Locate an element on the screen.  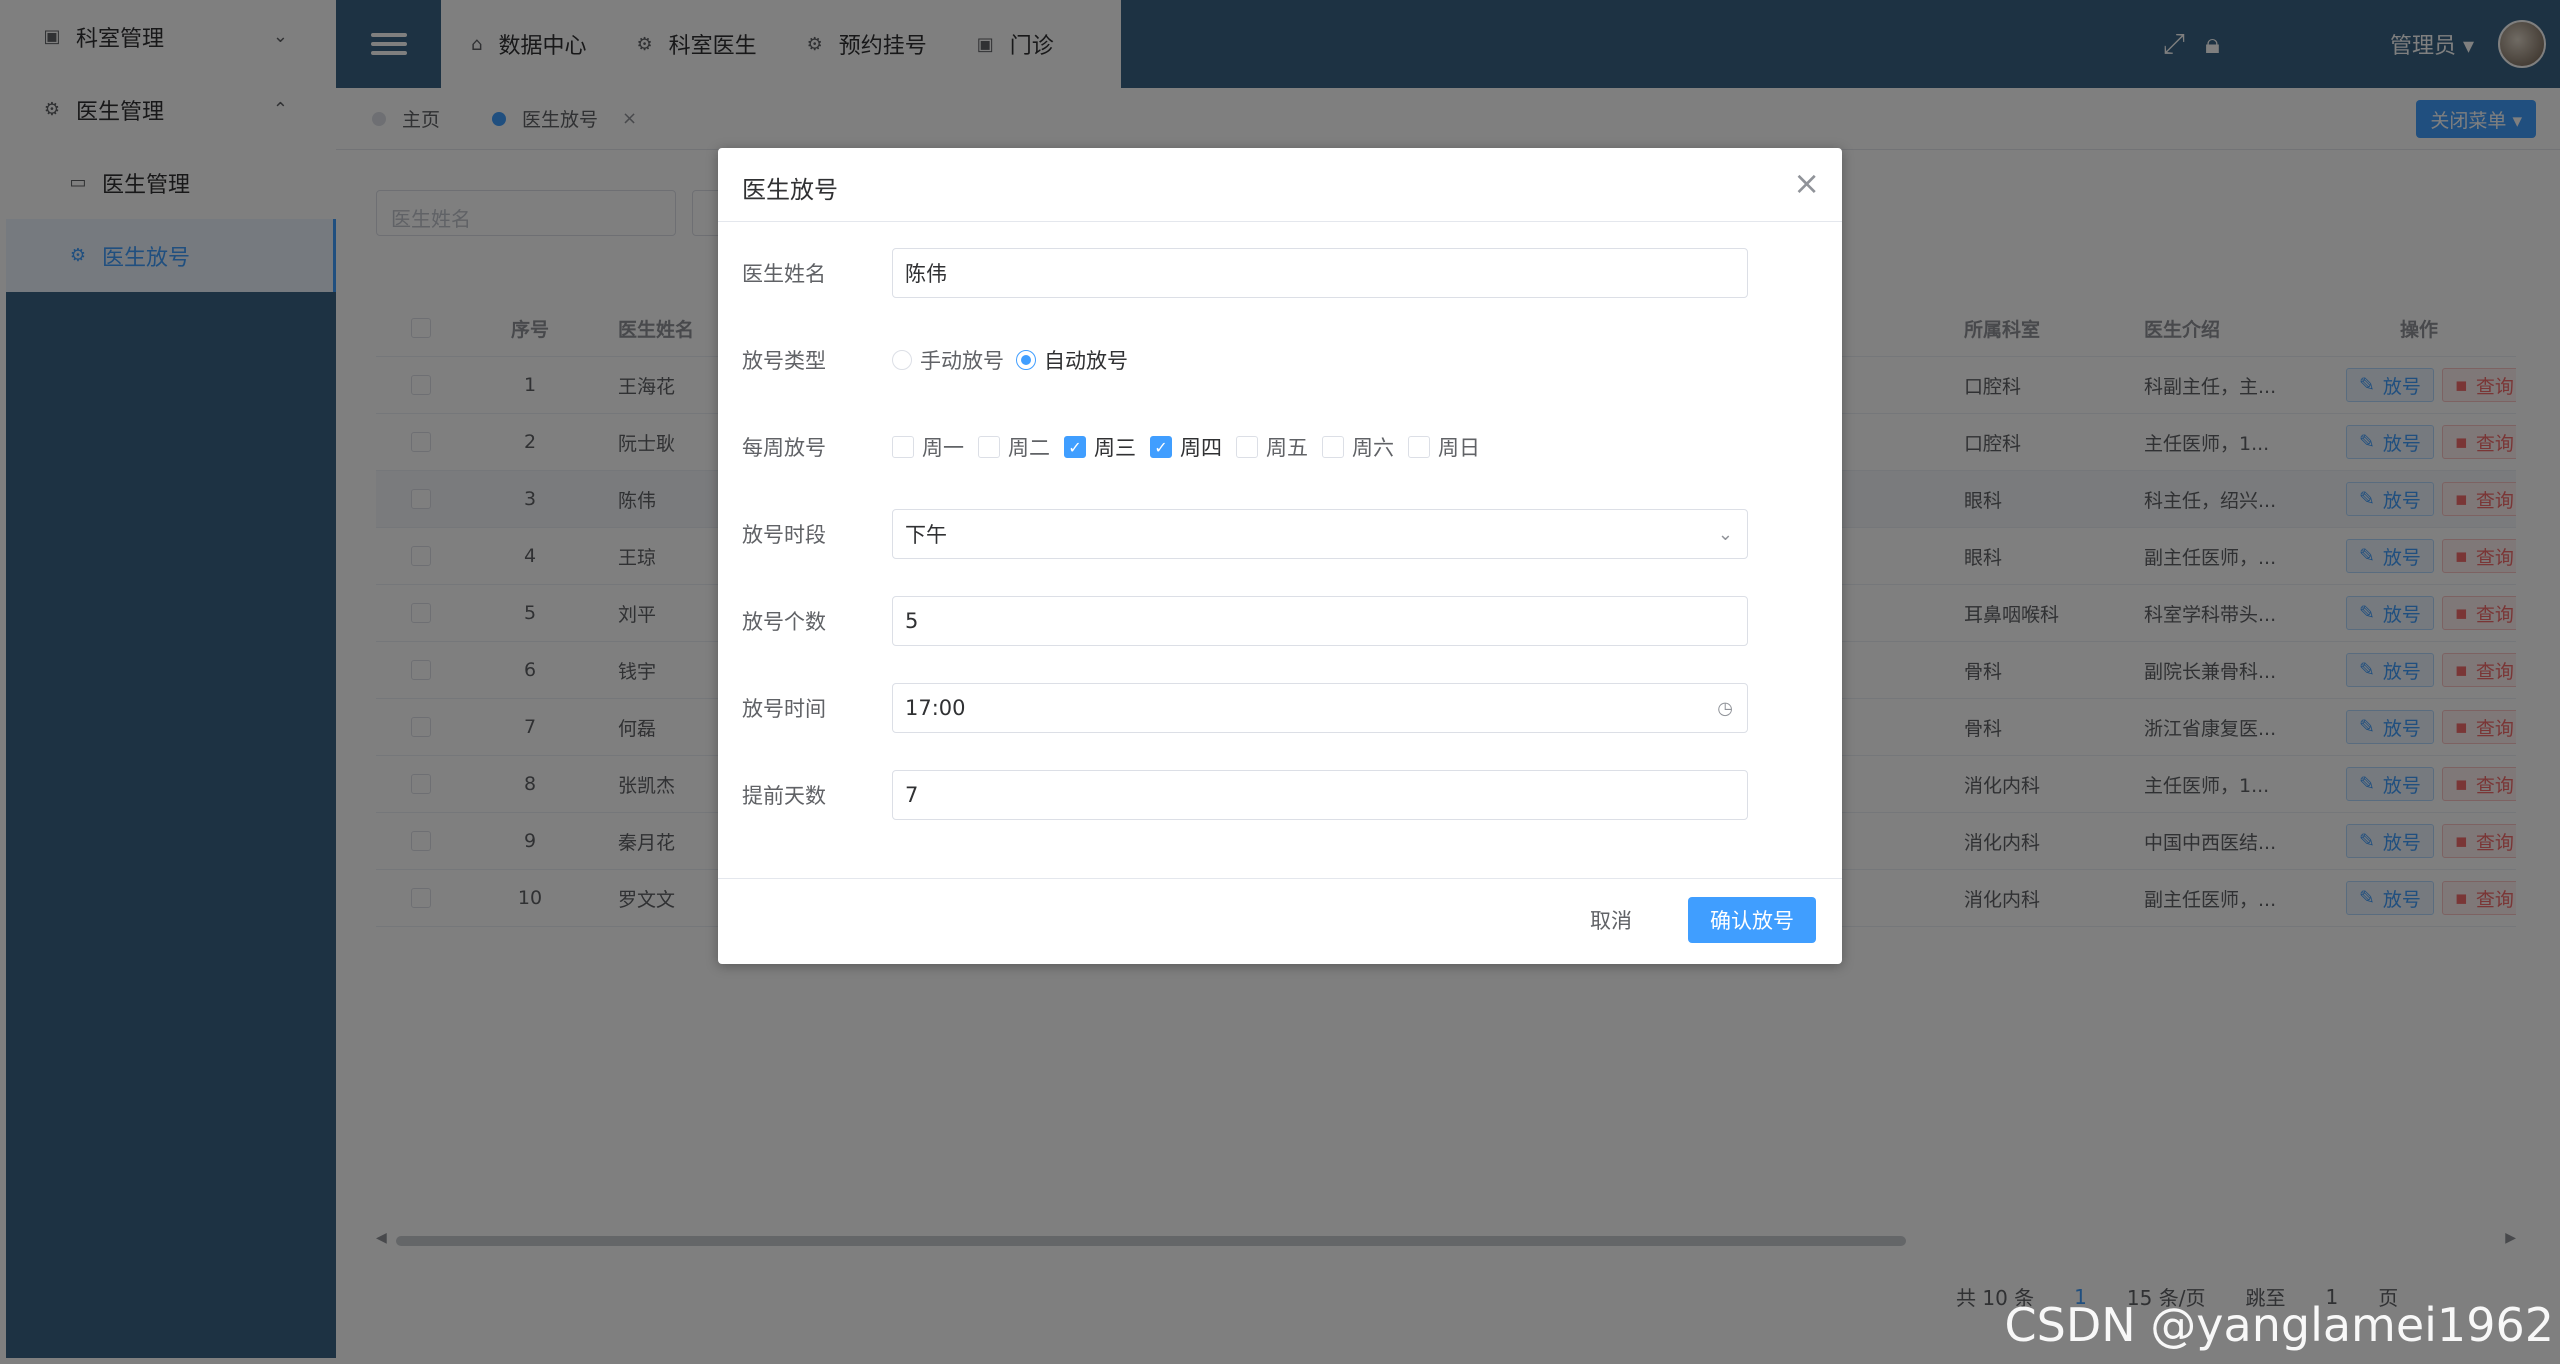
period-select: 下午 ⌄ is located at coordinates (1320, 534).